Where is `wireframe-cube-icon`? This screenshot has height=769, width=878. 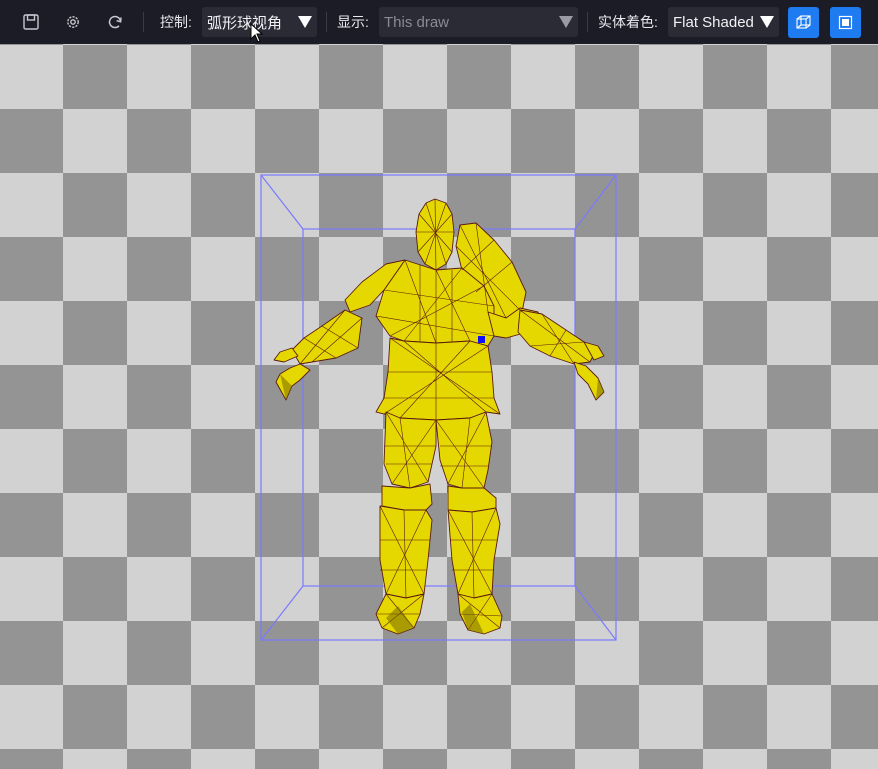 wireframe-cube-icon is located at coordinates (803, 22).